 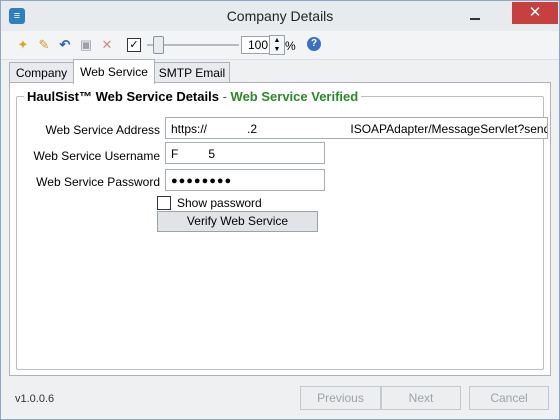 I want to click on zoom-unit: %, so click(x=290, y=46).